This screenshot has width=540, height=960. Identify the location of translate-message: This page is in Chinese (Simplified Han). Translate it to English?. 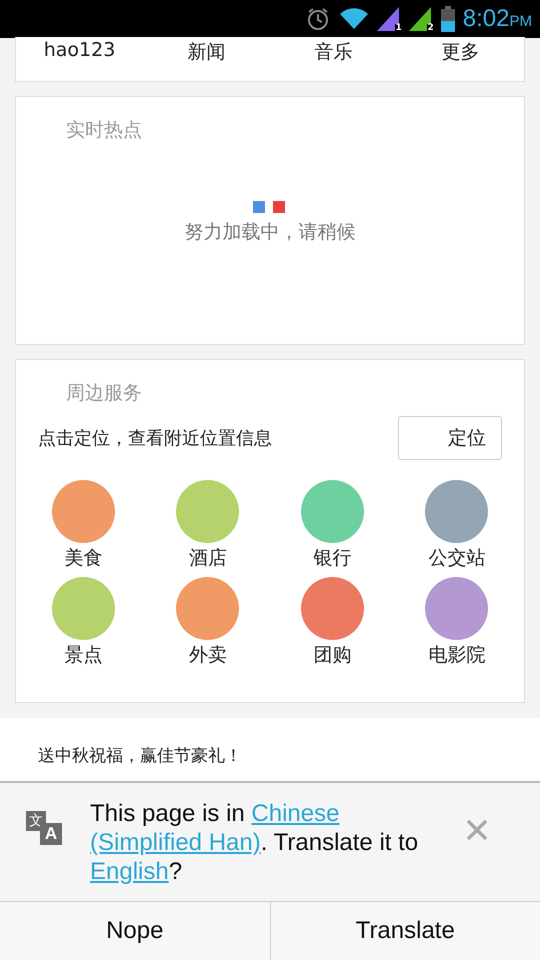
(255, 842).